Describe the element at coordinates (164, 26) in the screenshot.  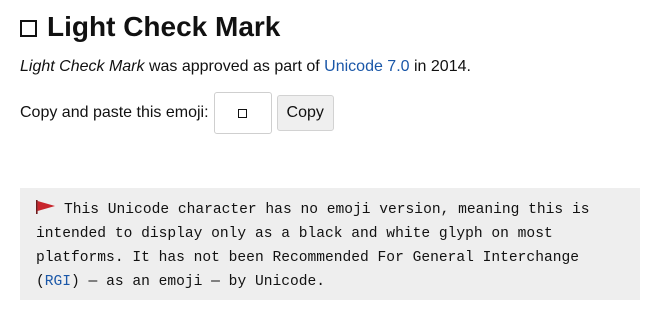
I see `page-title-text: Light Check Mark` at that location.